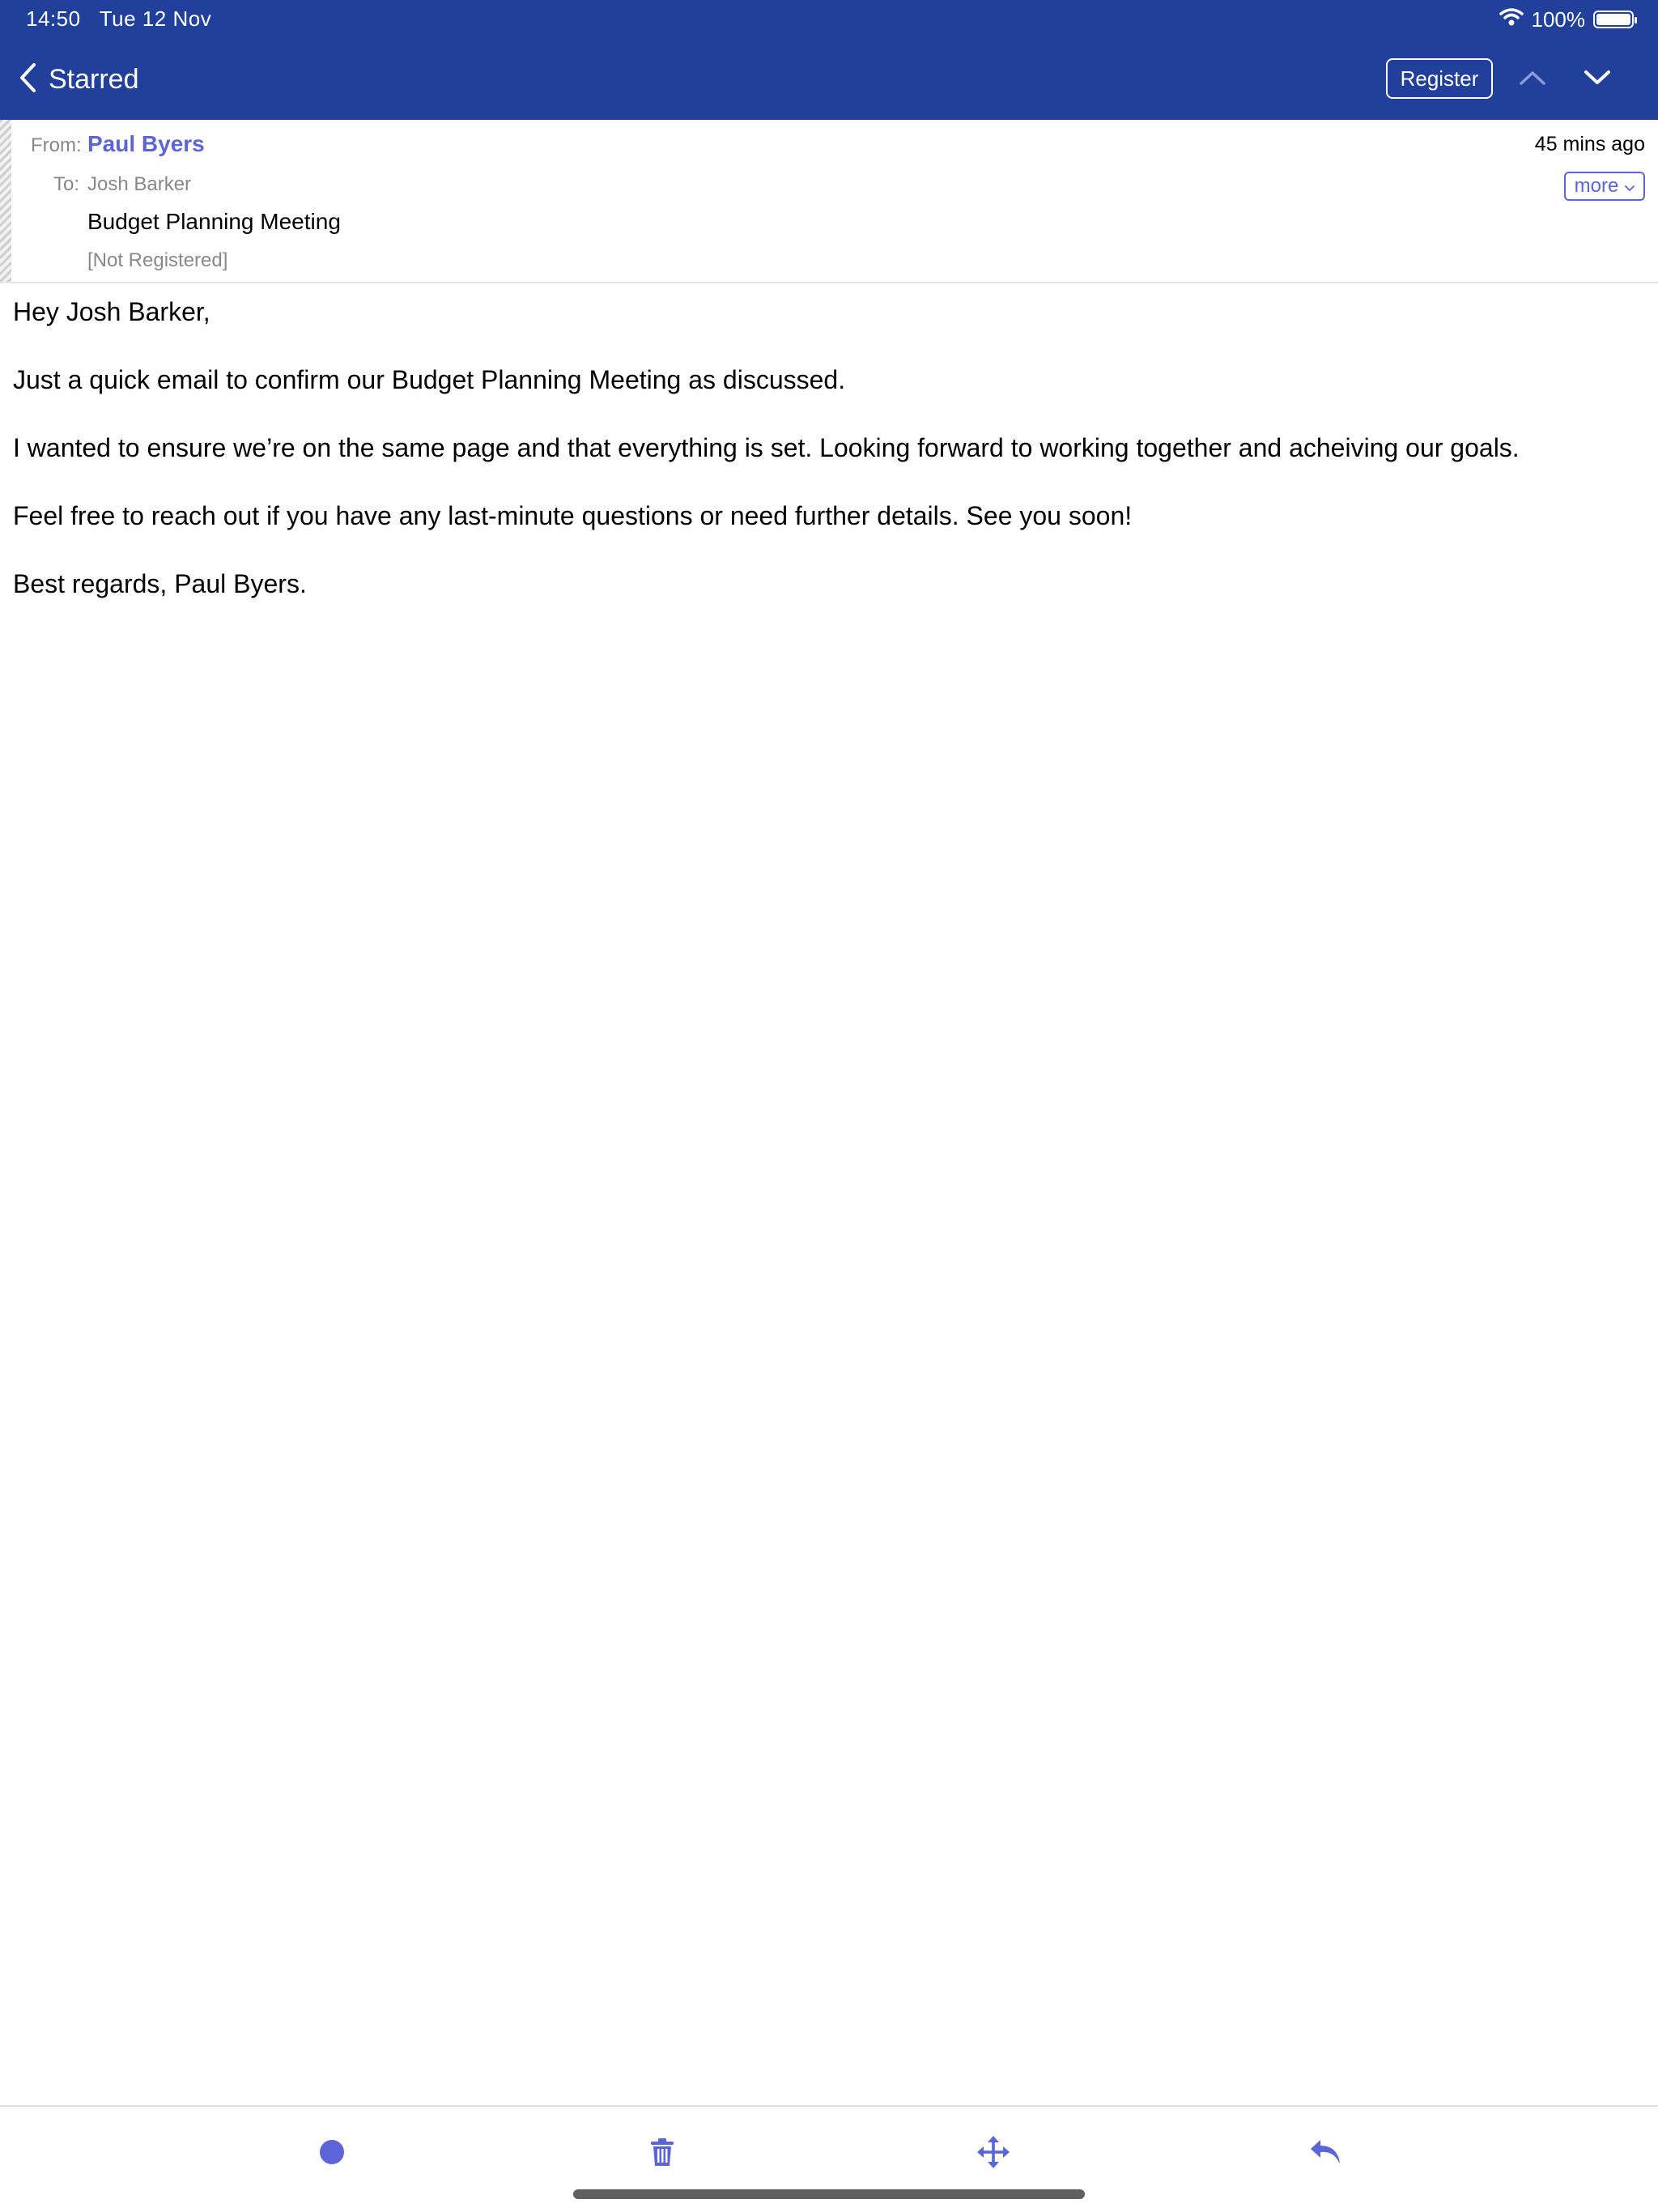 Image resolution: width=1658 pixels, height=2212 pixels. I want to click on mark-unread-button, so click(332, 2153).